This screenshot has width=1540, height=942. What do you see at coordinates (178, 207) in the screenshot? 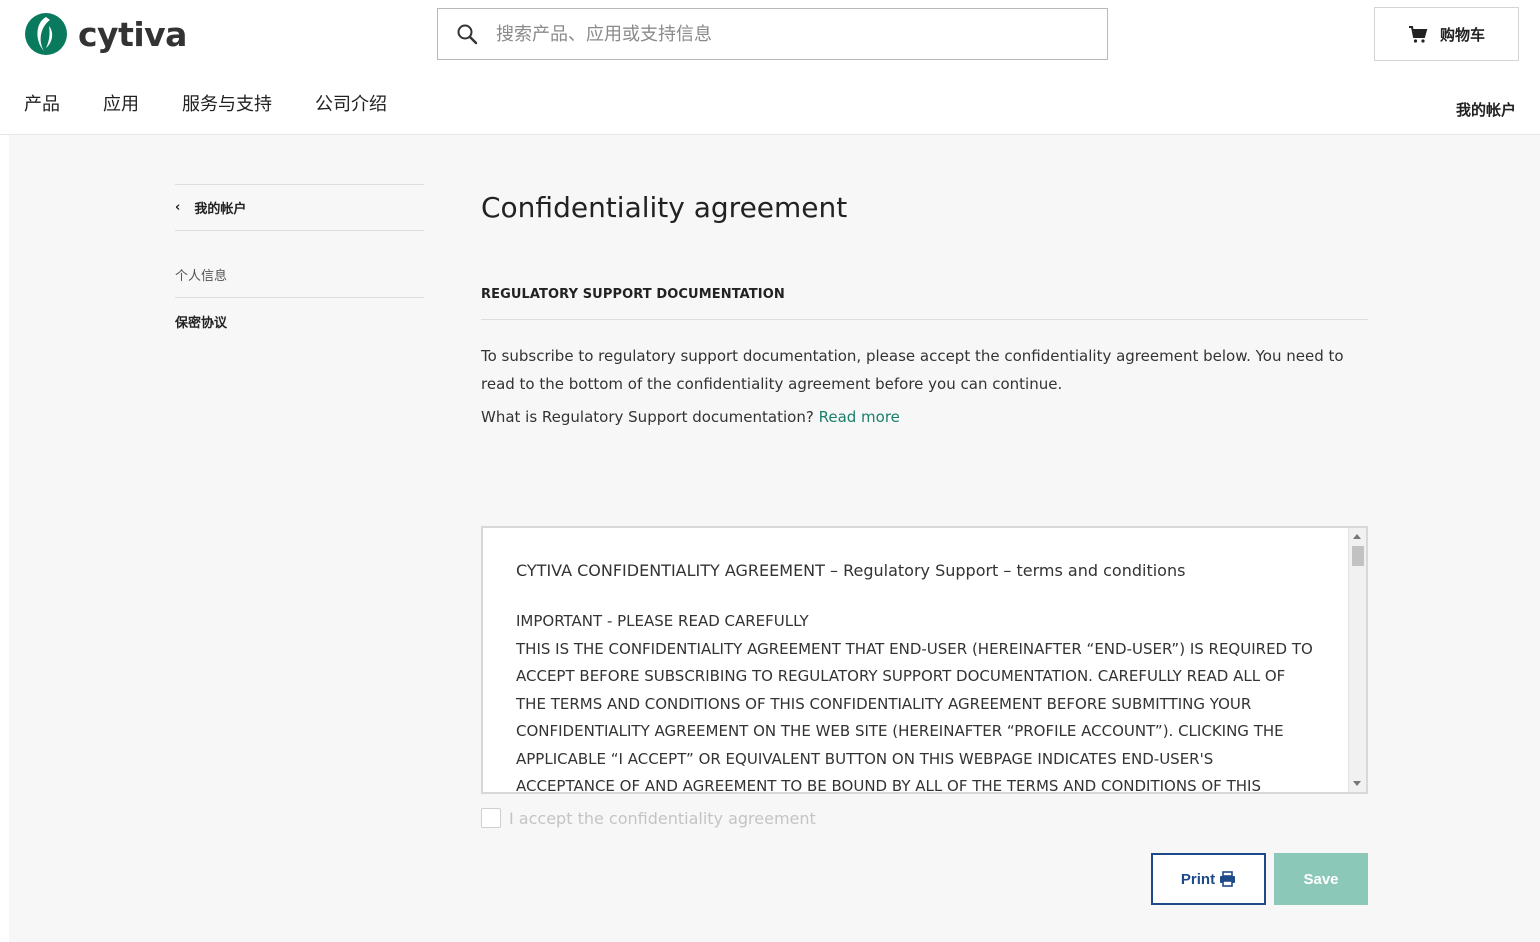
I see `chevron-left-icon: ‹` at bounding box center [178, 207].